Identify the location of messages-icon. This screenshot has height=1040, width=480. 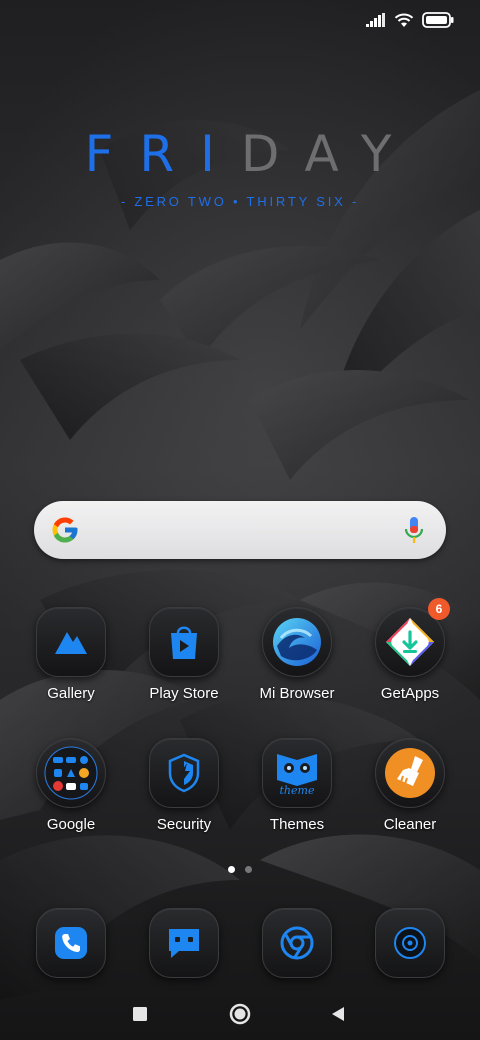
(184, 943).